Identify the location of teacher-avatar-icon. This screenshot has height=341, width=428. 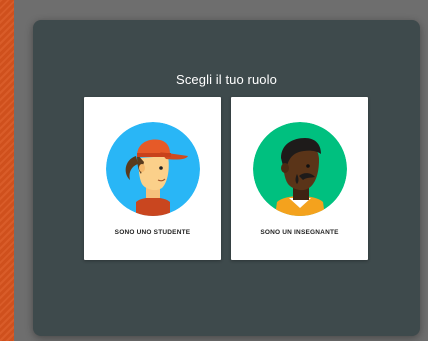
(300, 169).